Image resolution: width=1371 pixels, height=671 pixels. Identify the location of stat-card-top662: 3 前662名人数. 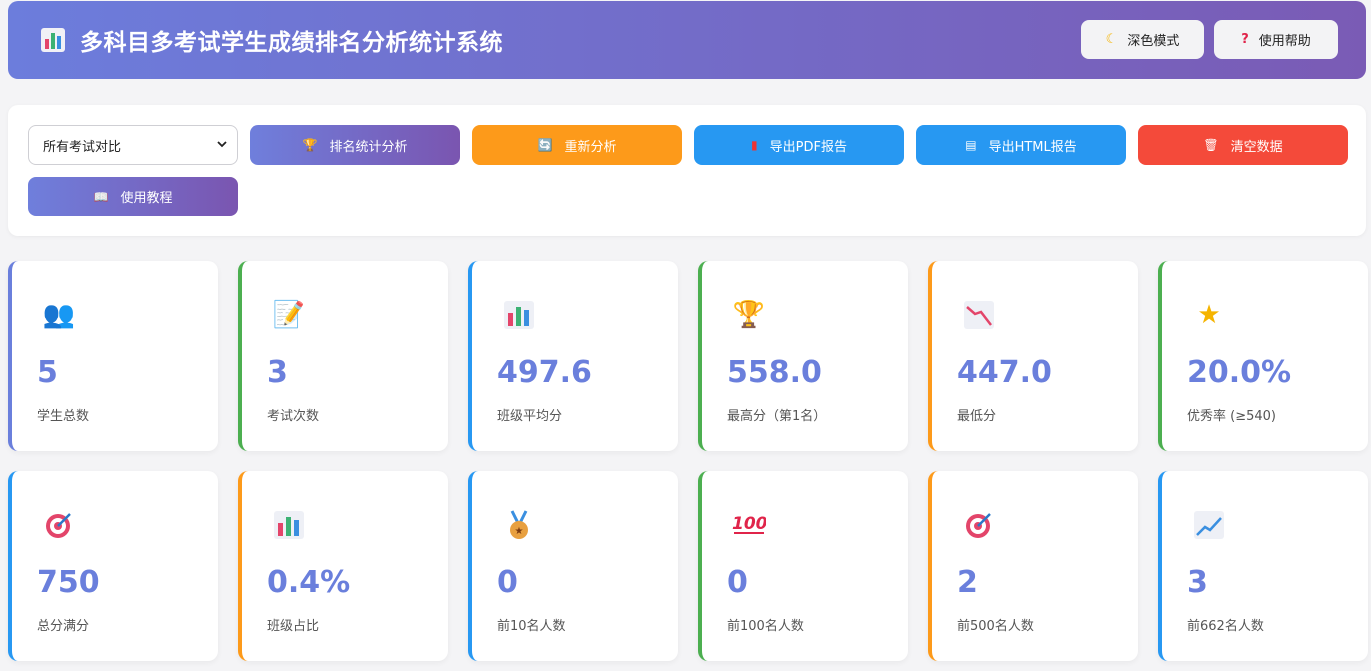
(1263, 566).